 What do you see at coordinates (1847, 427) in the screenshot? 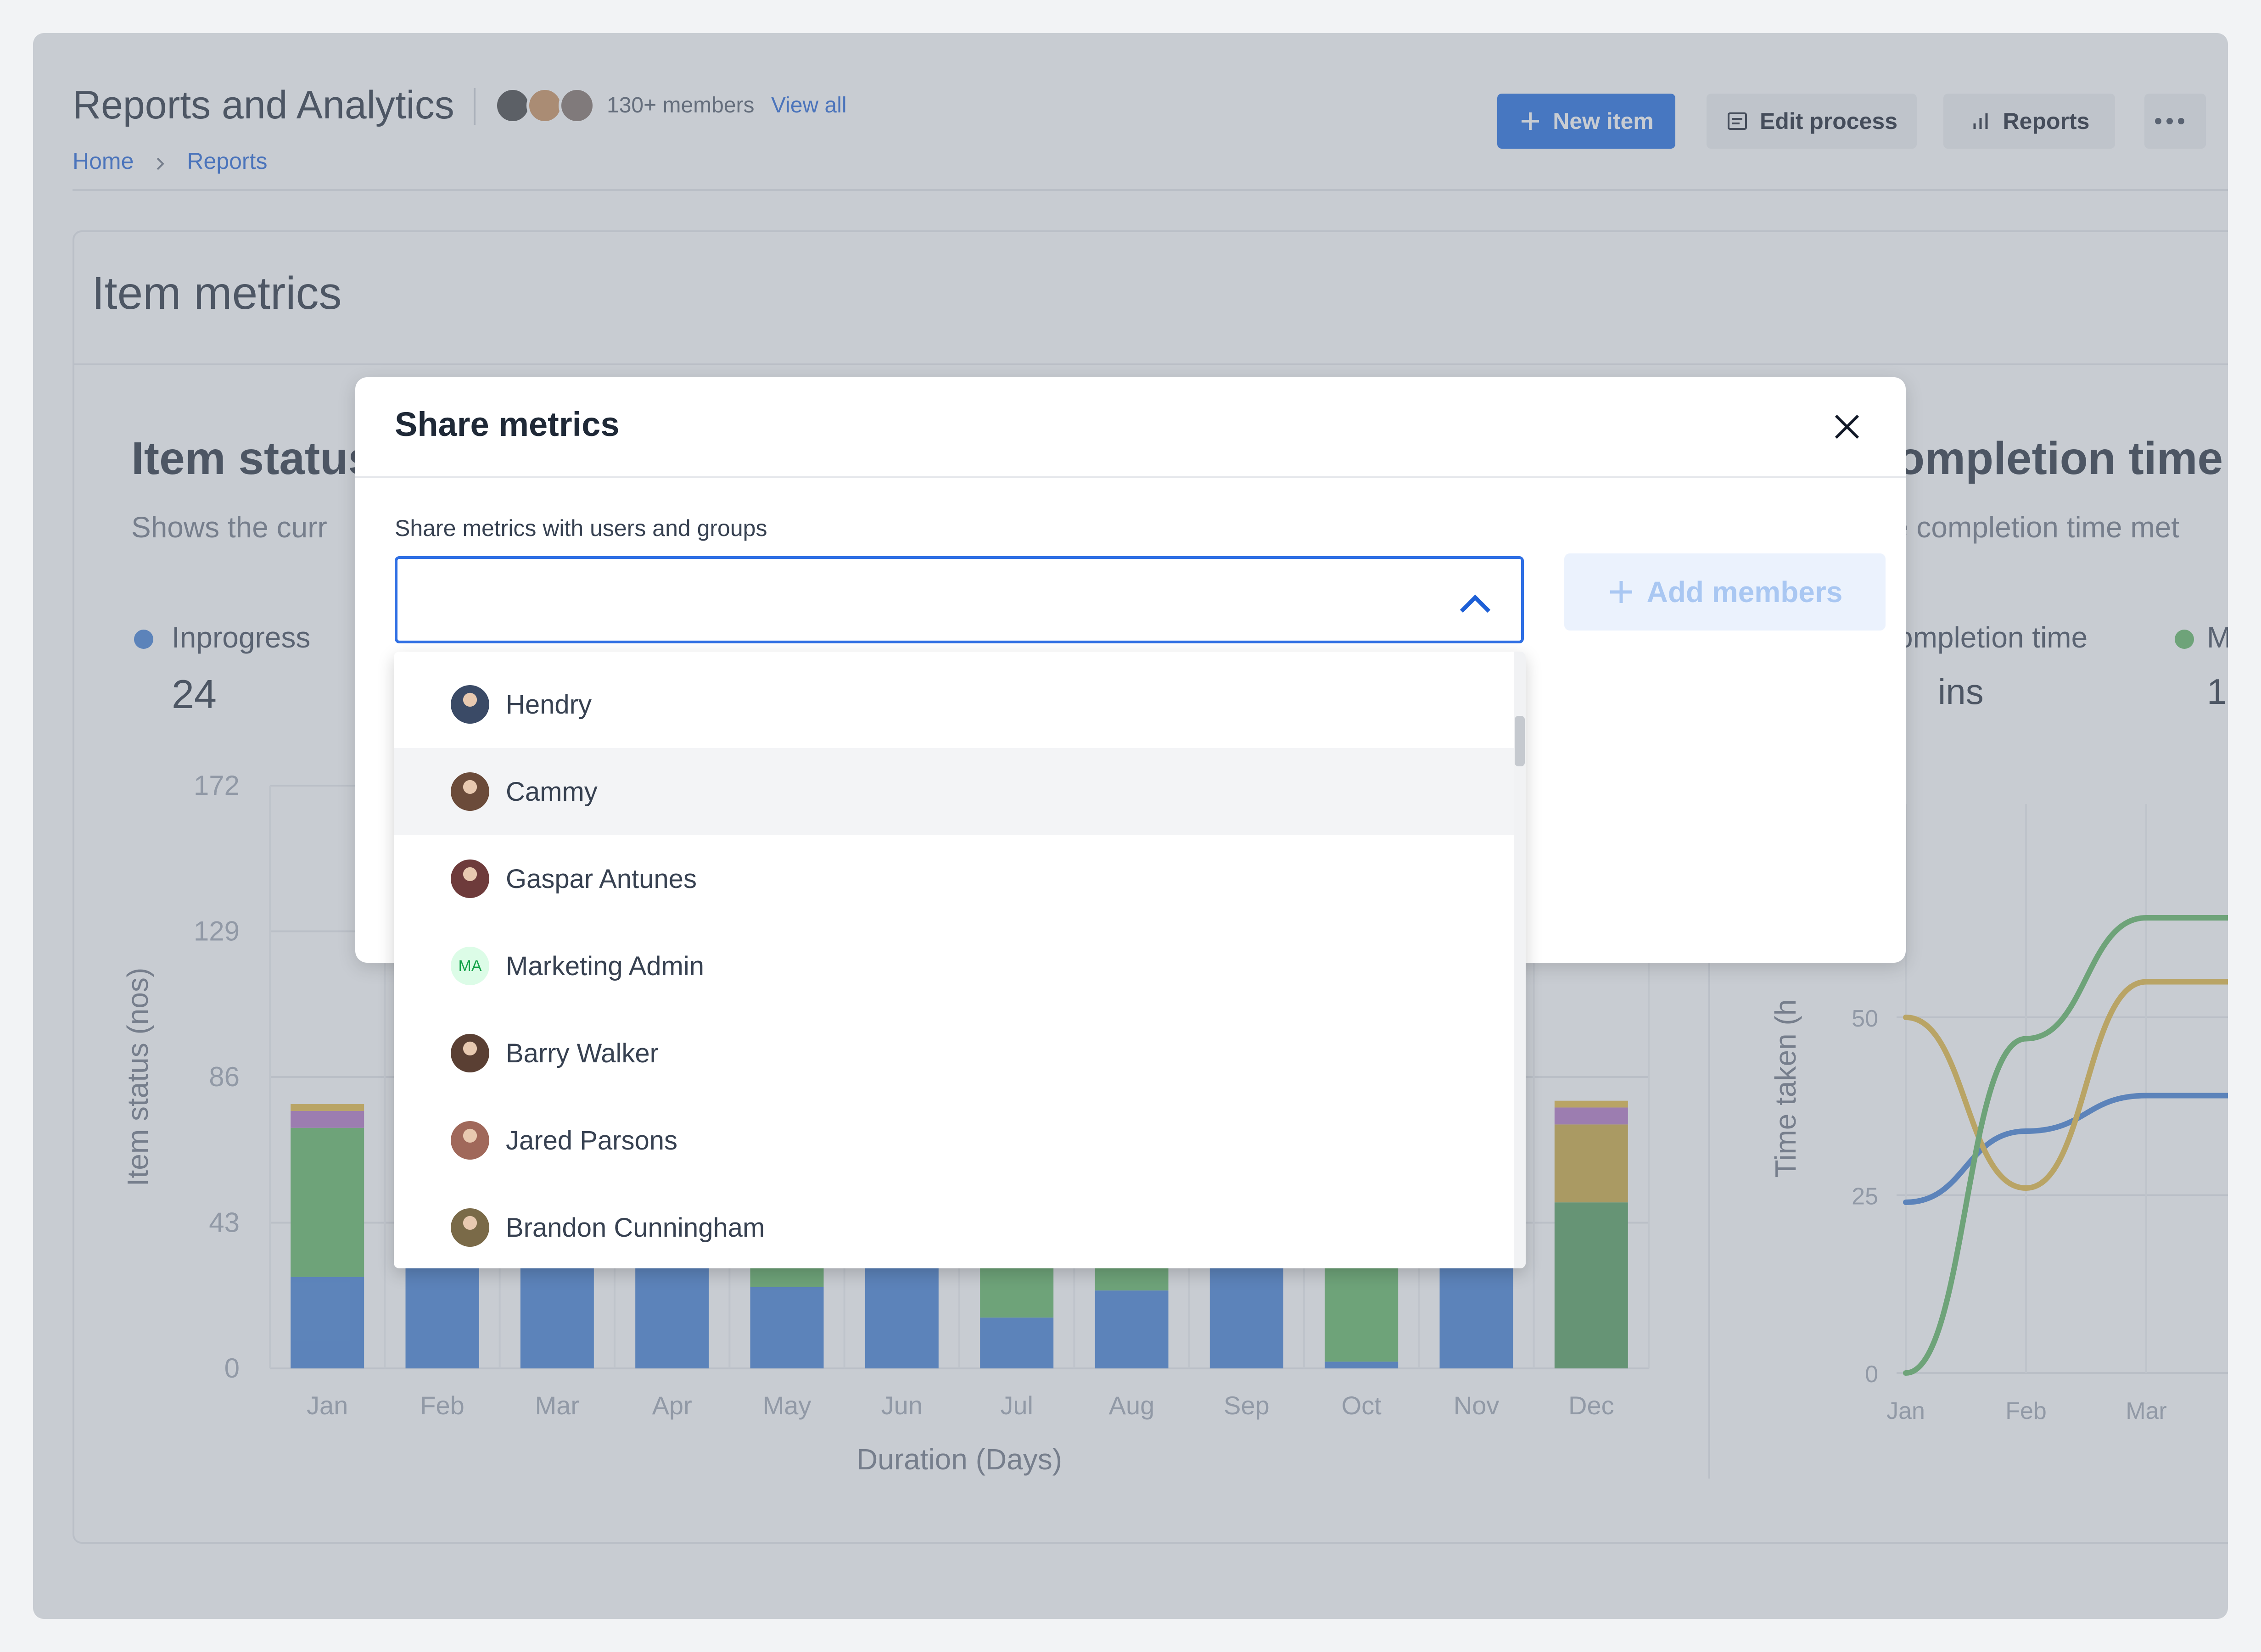
I see `close-icon` at bounding box center [1847, 427].